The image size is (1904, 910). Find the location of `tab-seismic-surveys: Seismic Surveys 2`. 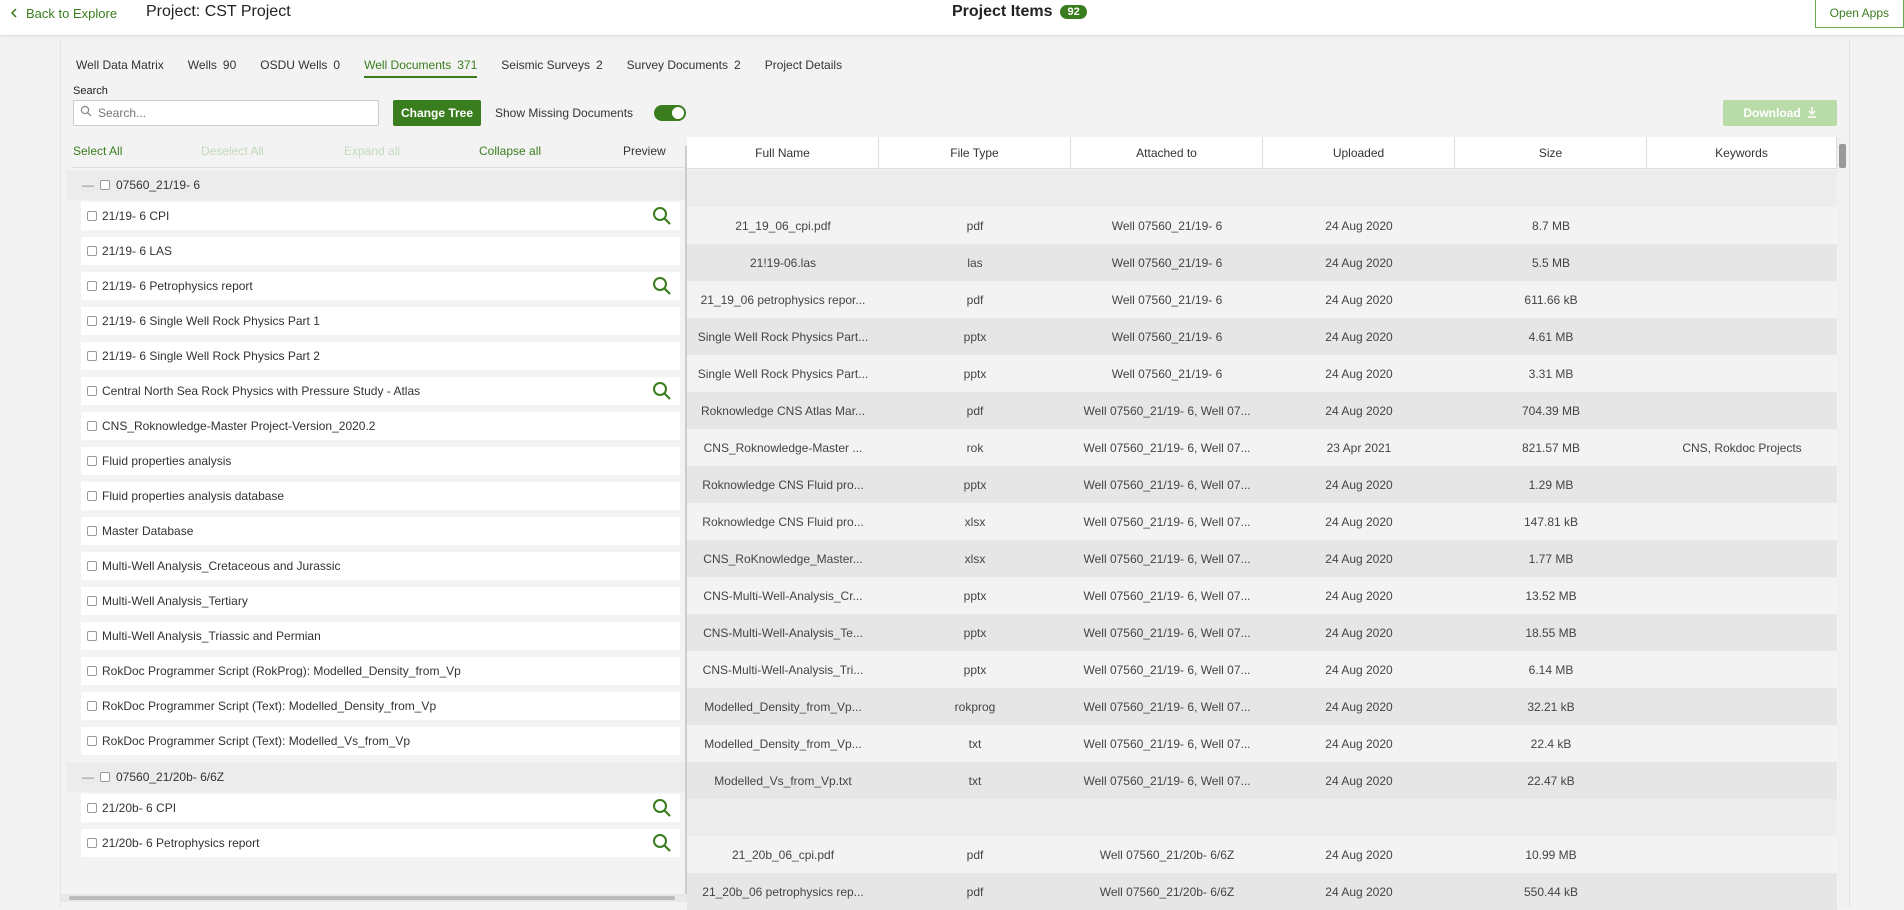

tab-seismic-surveys: Seismic Surveys 2 is located at coordinates (551, 68).